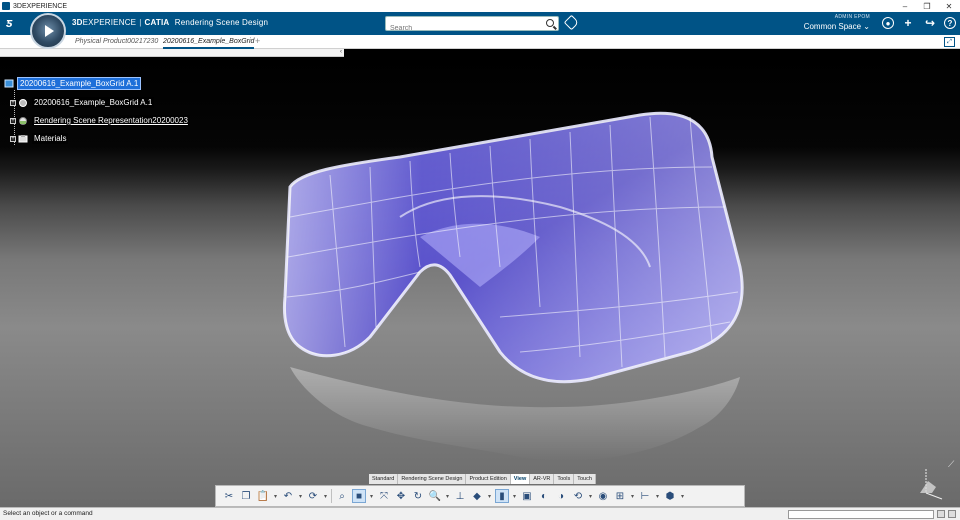 This screenshot has width=960, height=520. What do you see at coordinates (40, 6) in the screenshot?
I see `window-title: 3DEXPERIENCE` at bounding box center [40, 6].